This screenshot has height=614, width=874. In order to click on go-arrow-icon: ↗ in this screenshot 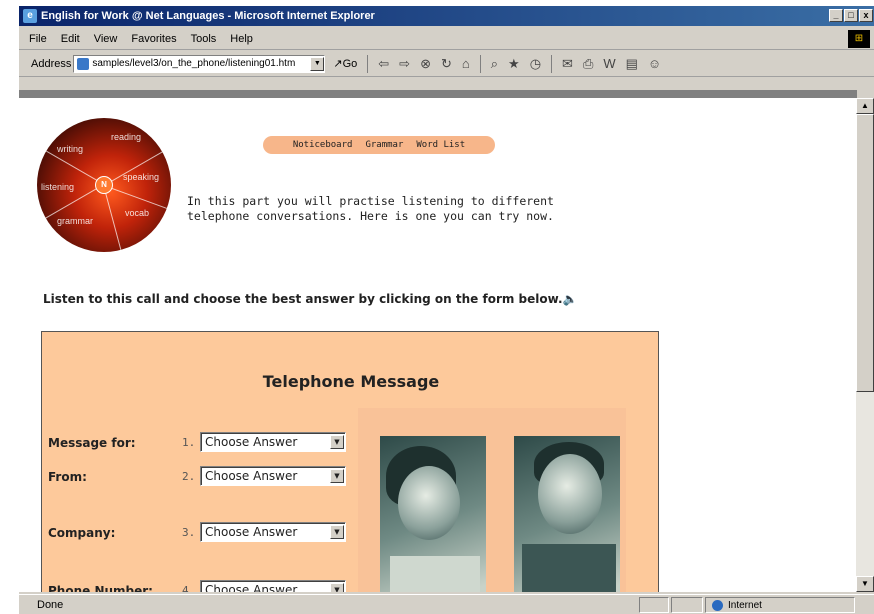, I will do `click(338, 64)`.